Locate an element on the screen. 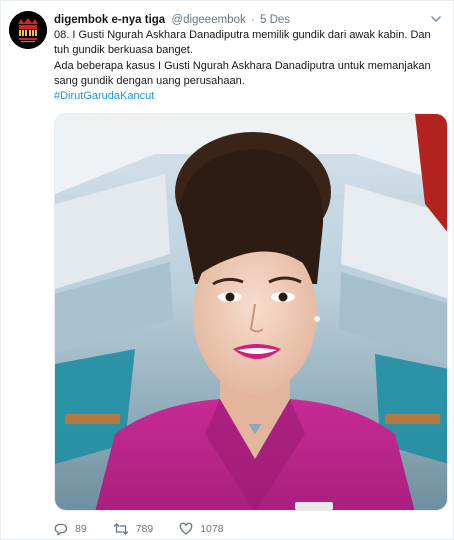 The height and width of the screenshot is (540, 454). tweet-header: digembok e-nya tiga @digeeembok · 5 Des is located at coordinates (238, 20).